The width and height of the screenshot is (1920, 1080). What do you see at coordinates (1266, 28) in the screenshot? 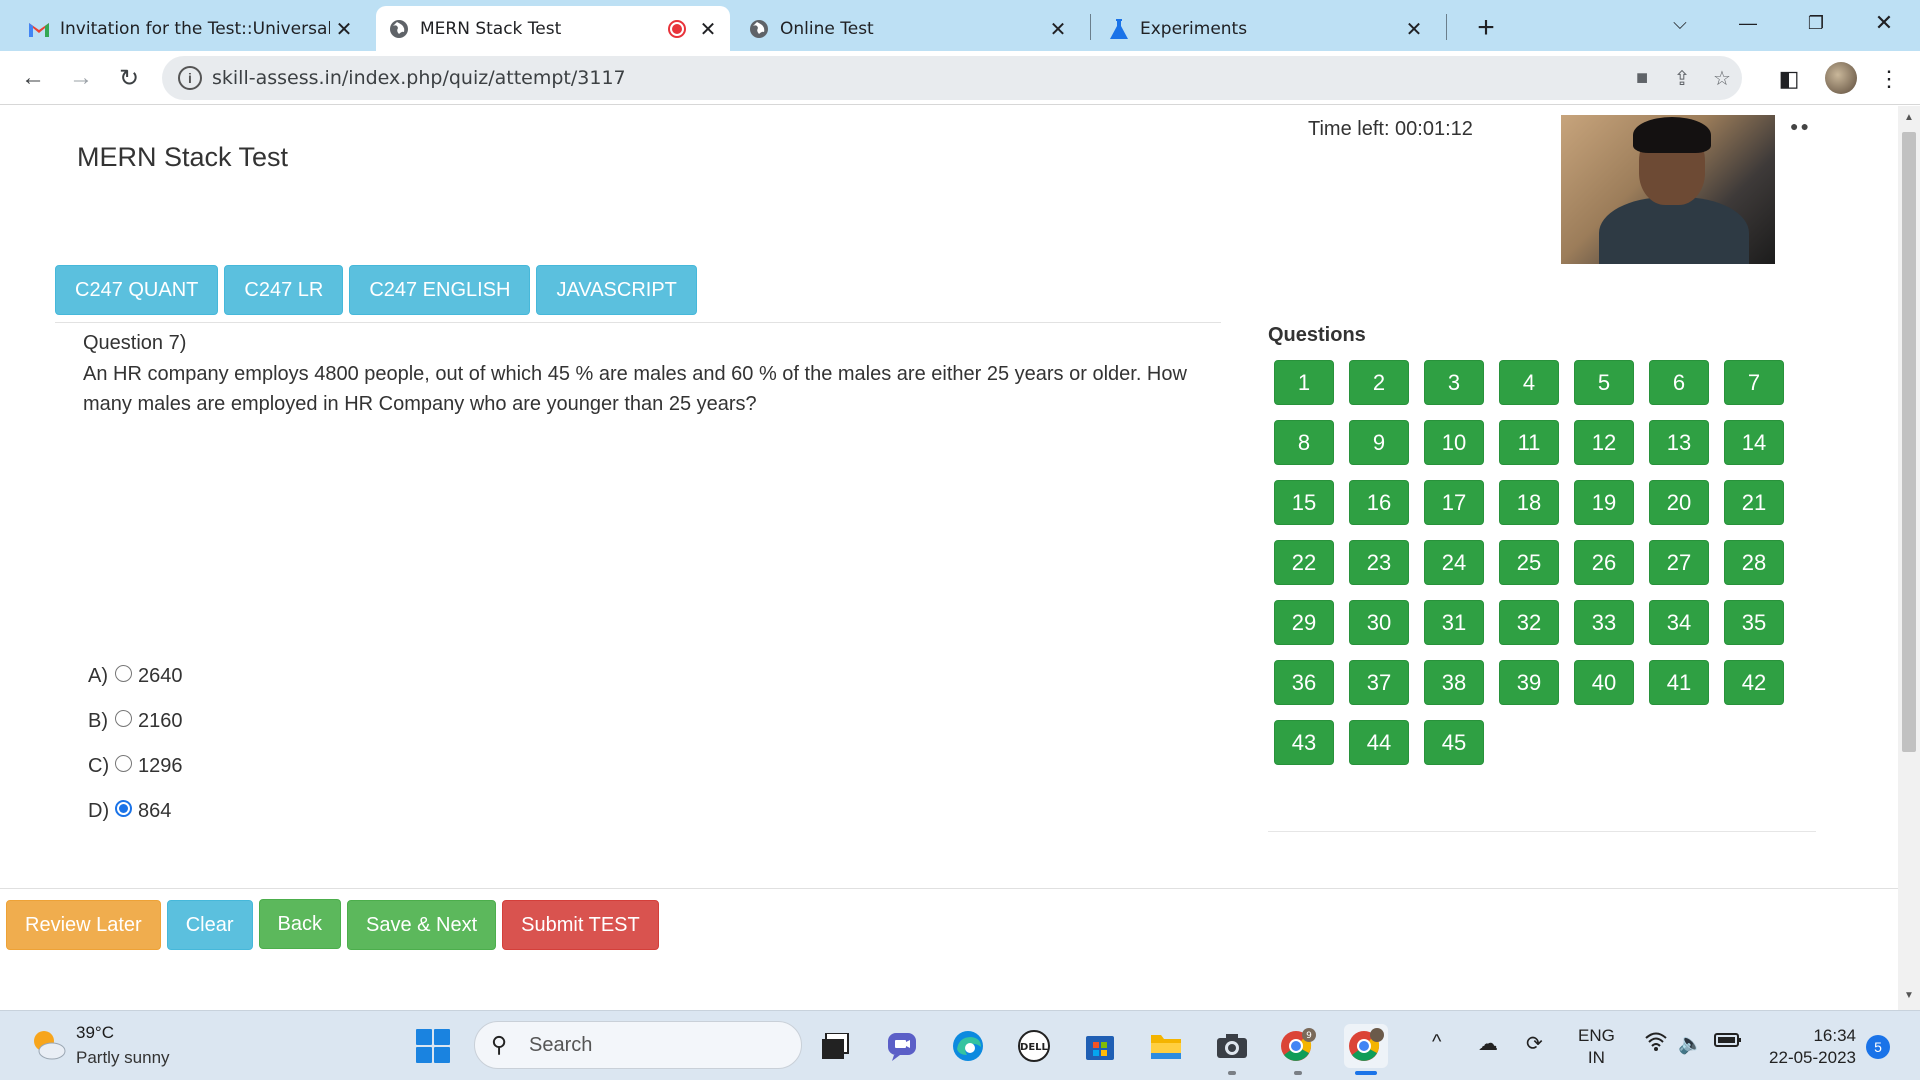
I see `tab-experiments: Experiments ✕` at bounding box center [1266, 28].